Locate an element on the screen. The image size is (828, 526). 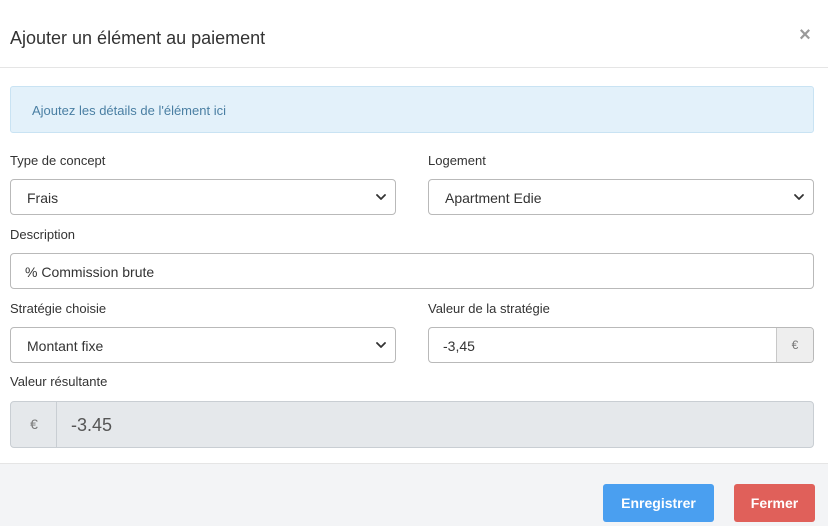
housing-select: Apartment Edie is located at coordinates (621, 197).